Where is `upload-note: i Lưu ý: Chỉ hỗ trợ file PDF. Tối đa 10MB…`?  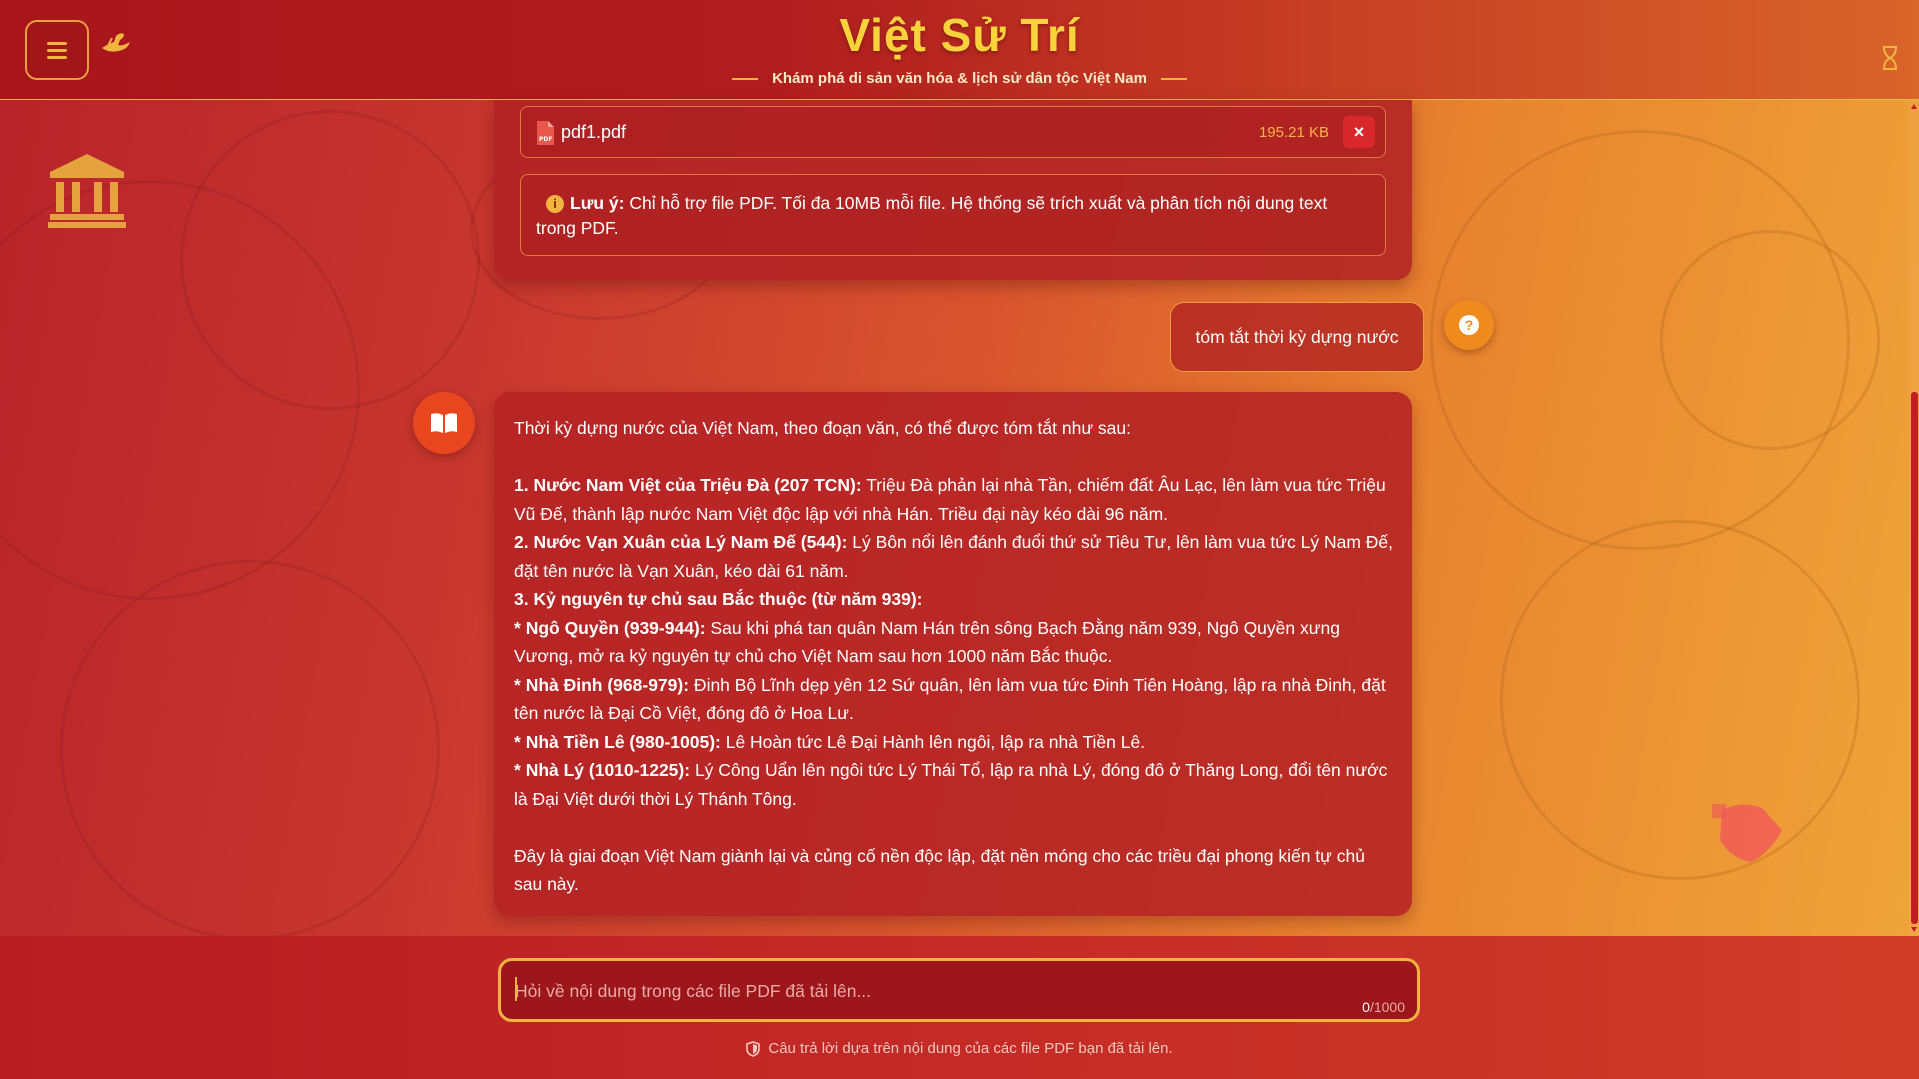 upload-note: i Lưu ý: Chỉ hỗ trợ file PDF. Tối đa 10MB… is located at coordinates (953, 215).